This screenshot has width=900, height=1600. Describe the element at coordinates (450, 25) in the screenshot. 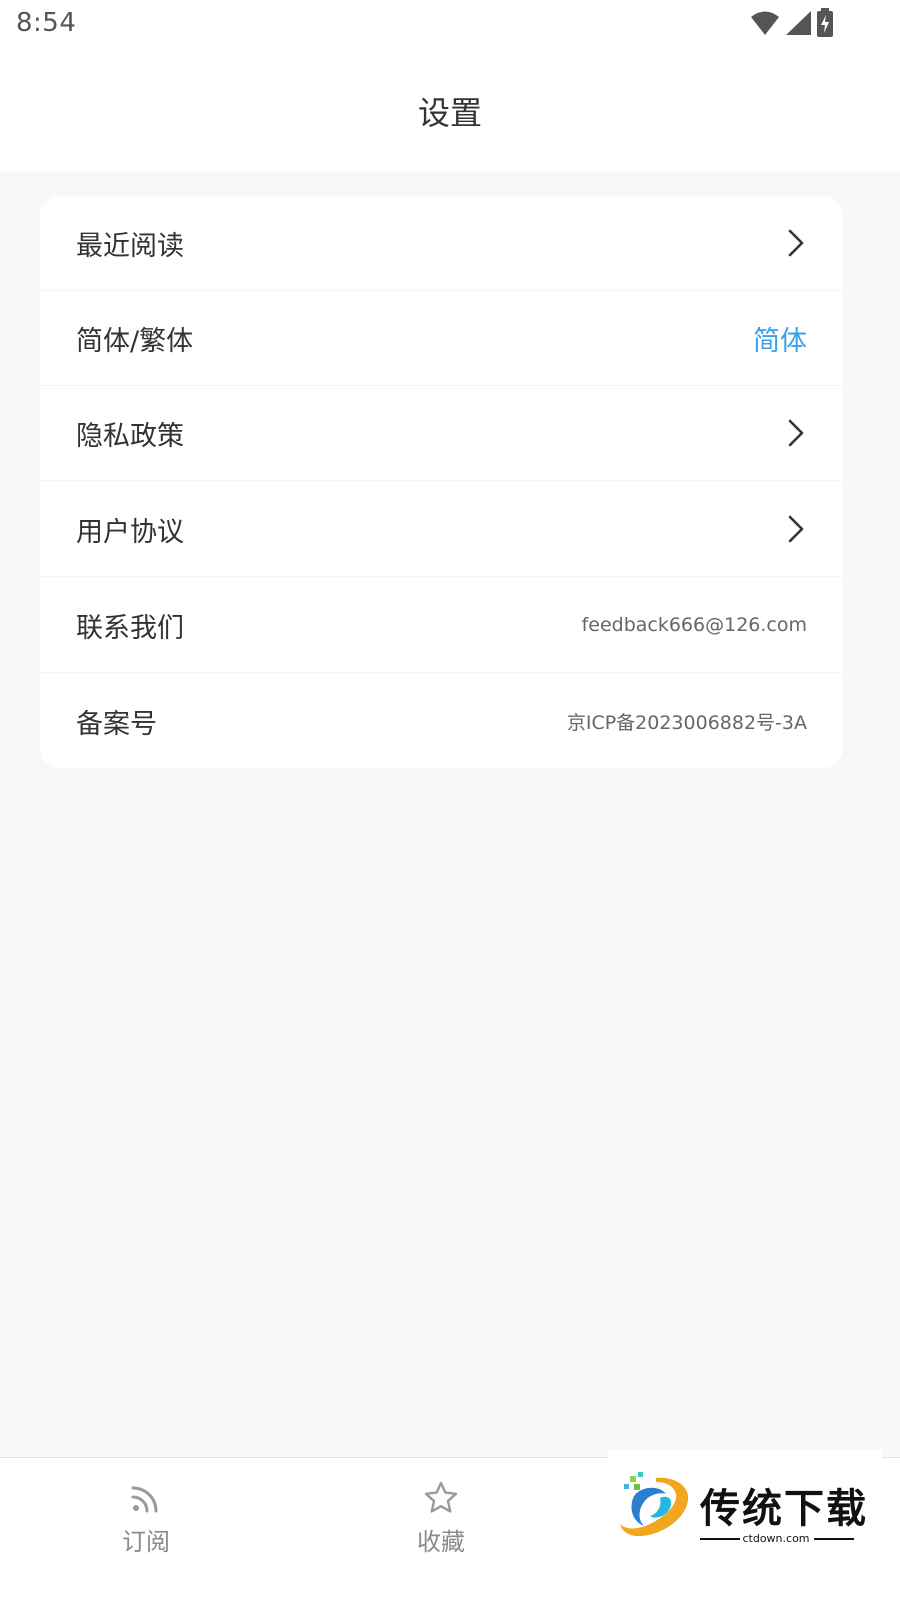

I see `status-bar: 8:54` at that location.